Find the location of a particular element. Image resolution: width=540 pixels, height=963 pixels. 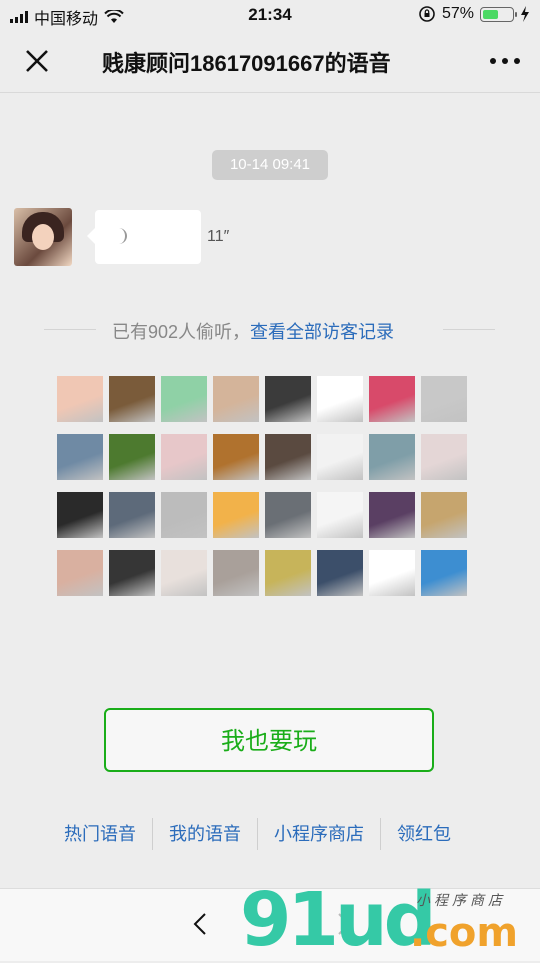

more-icon is located at coordinates (505, 61).